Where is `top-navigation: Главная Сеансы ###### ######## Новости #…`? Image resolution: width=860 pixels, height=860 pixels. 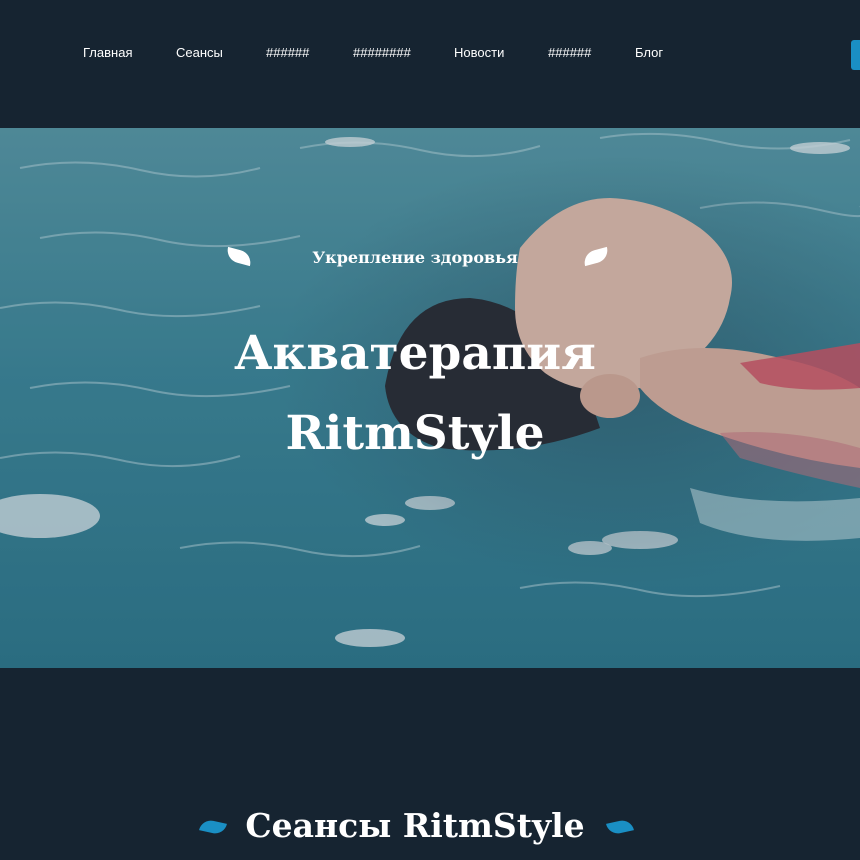
top-navigation: Главная Сеансы ###### ######## Новости #… is located at coordinates (430, 64).